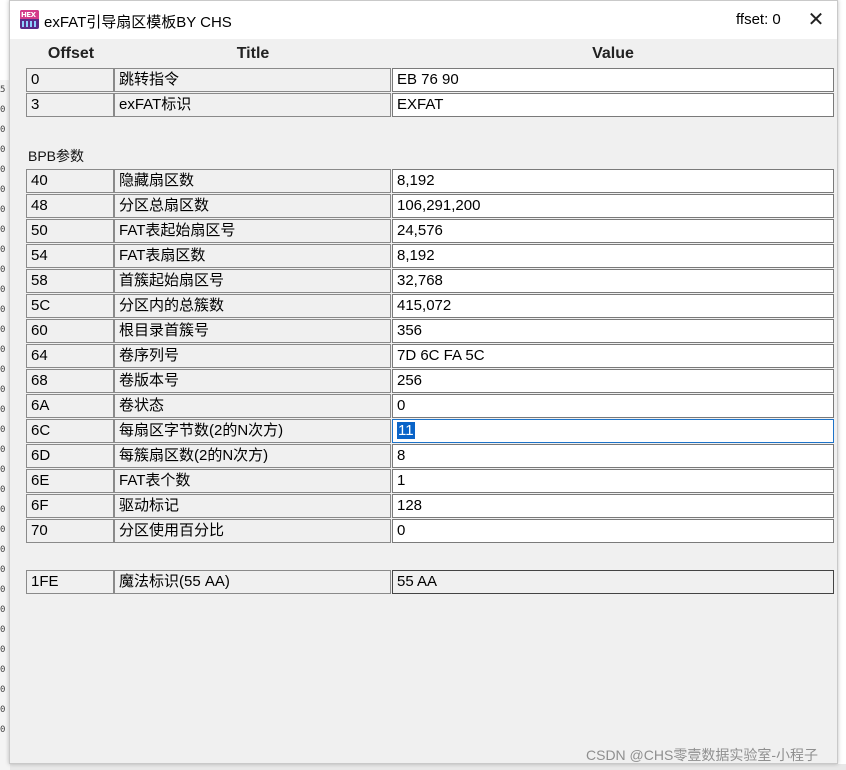  Describe the element at coordinates (70, 481) in the screenshot. I see `row-offset: 6E` at that location.